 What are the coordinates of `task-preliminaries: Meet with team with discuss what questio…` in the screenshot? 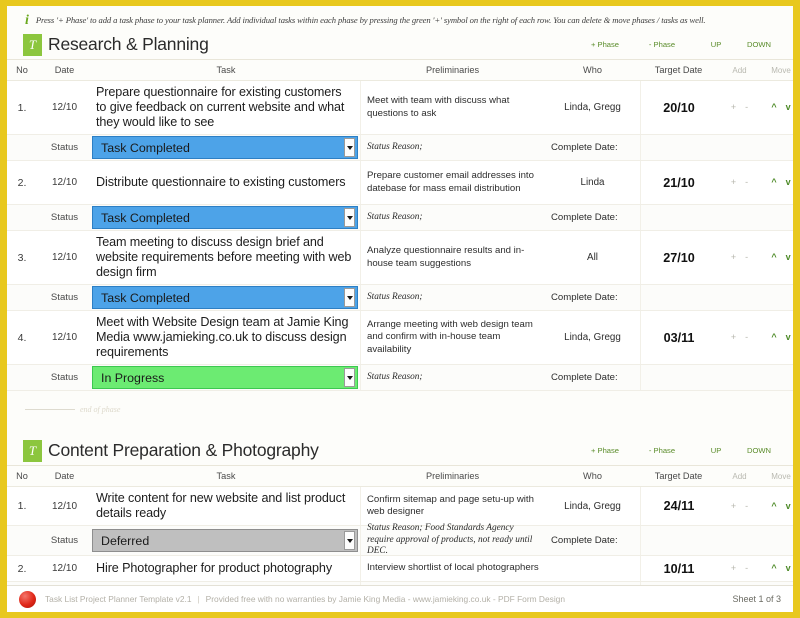 It's located at (452, 107).